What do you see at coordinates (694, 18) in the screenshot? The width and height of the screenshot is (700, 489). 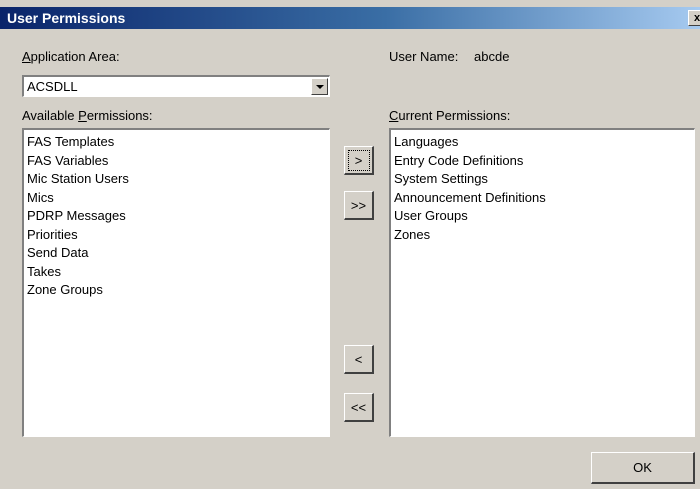 I see `close-icon: x` at bounding box center [694, 18].